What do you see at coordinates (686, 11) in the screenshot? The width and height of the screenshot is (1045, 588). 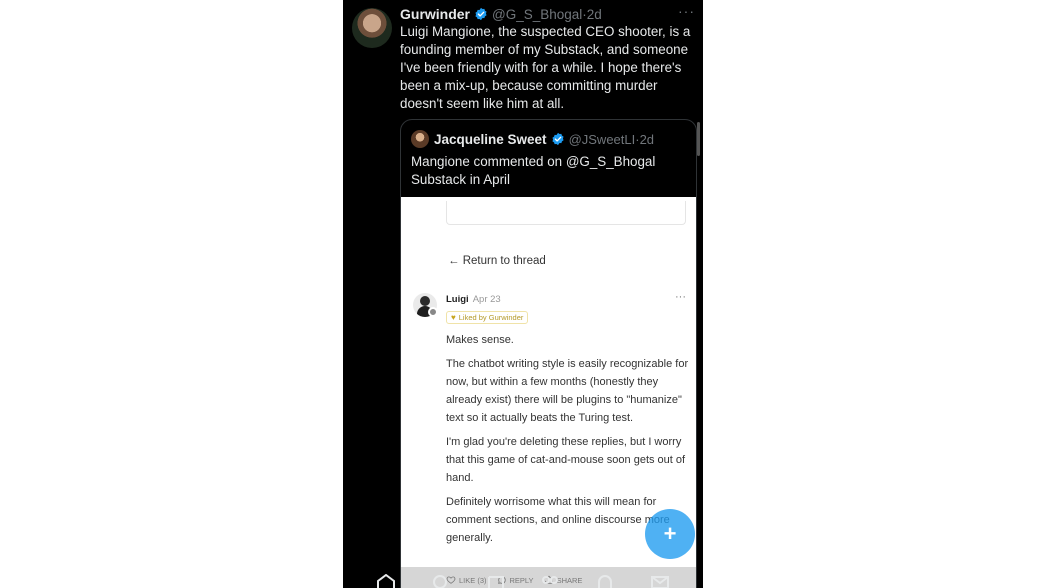 I see `more-options-icon: ···` at bounding box center [686, 11].